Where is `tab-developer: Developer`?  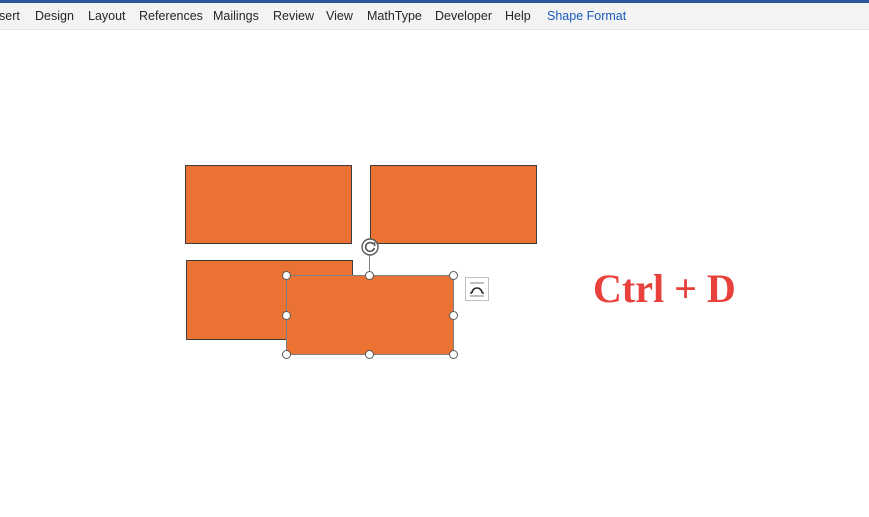 tab-developer: Developer is located at coordinates (463, 16).